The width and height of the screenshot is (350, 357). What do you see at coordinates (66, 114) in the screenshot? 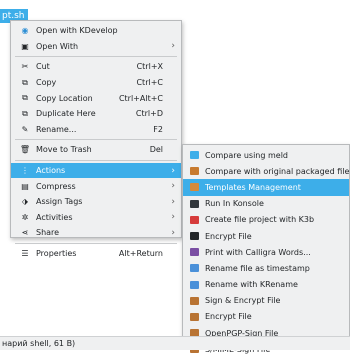
I see `menu-item-label: Duplicate Here` at bounding box center [66, 114].